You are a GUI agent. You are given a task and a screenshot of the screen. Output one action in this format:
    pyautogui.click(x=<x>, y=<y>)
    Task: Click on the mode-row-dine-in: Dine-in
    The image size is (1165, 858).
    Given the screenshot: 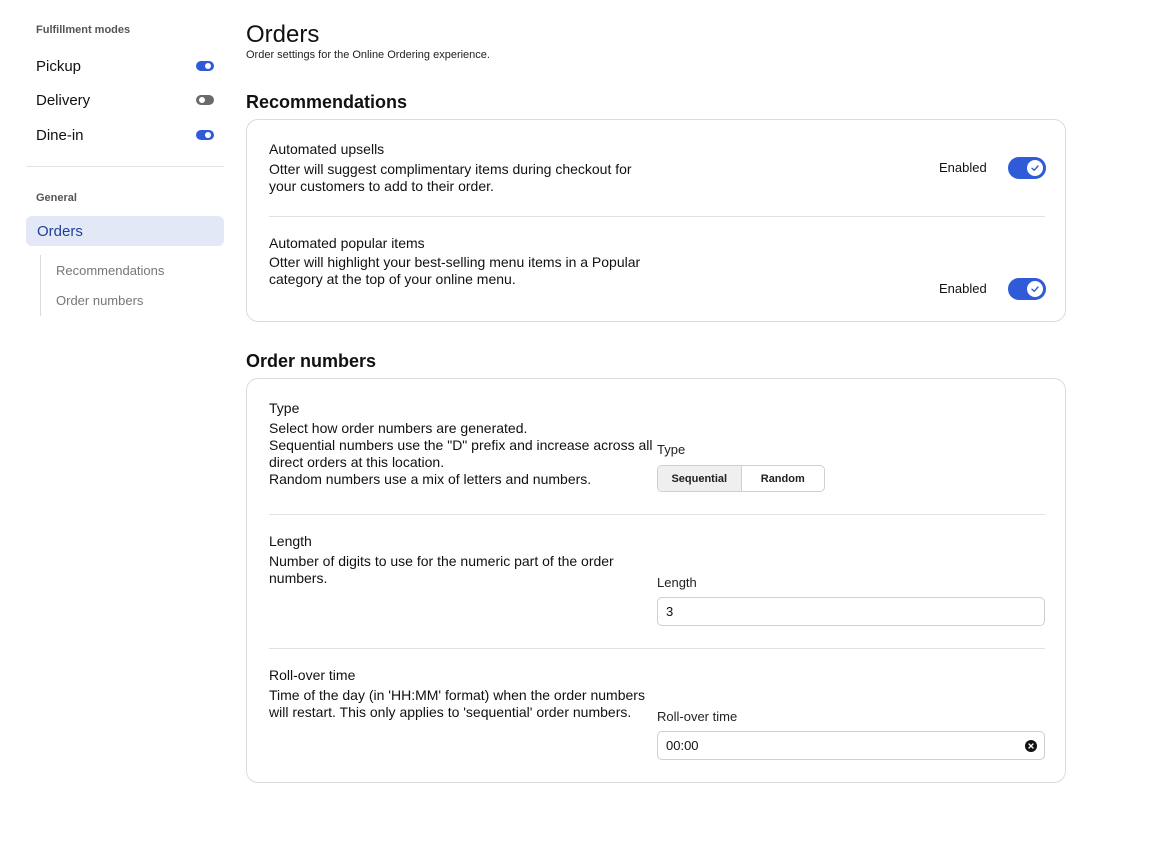 What is the action you would take?
    pyautogui.click(x=125, y=135)
    